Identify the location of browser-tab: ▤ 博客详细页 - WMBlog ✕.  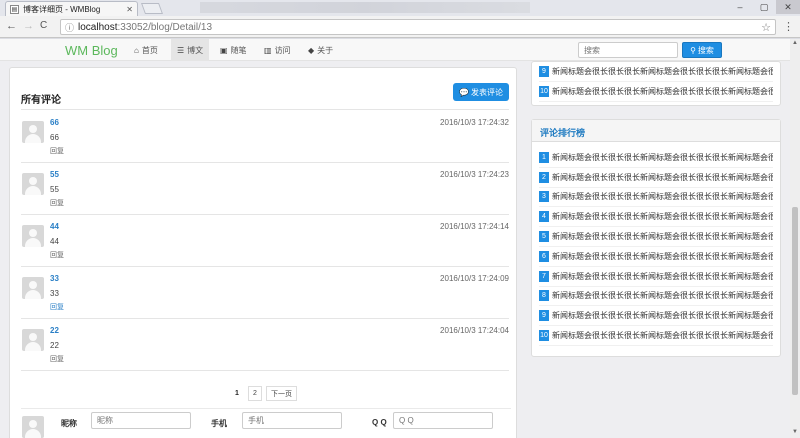
(71, 8).